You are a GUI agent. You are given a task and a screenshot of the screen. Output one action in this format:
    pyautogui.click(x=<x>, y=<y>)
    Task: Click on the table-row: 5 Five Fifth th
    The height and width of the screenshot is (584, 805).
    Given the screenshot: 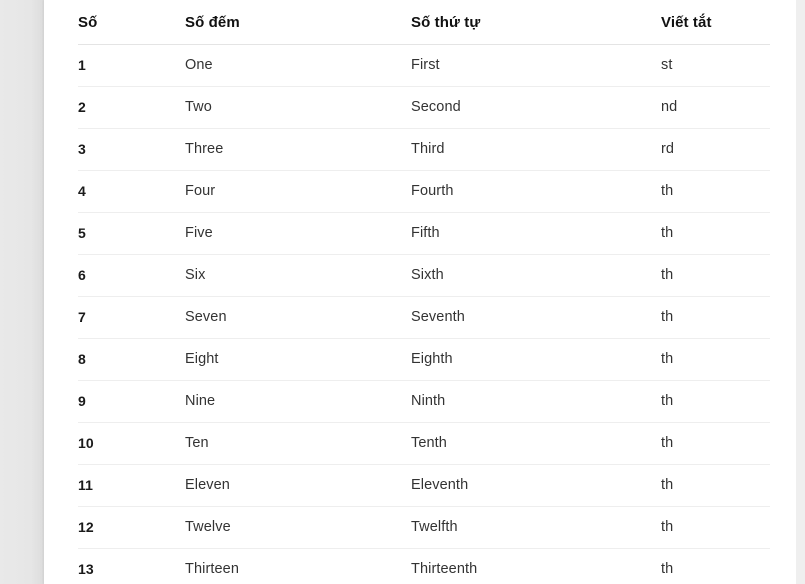 What is the action you would take?
    pyautogui.click(x=424, y=233)
    